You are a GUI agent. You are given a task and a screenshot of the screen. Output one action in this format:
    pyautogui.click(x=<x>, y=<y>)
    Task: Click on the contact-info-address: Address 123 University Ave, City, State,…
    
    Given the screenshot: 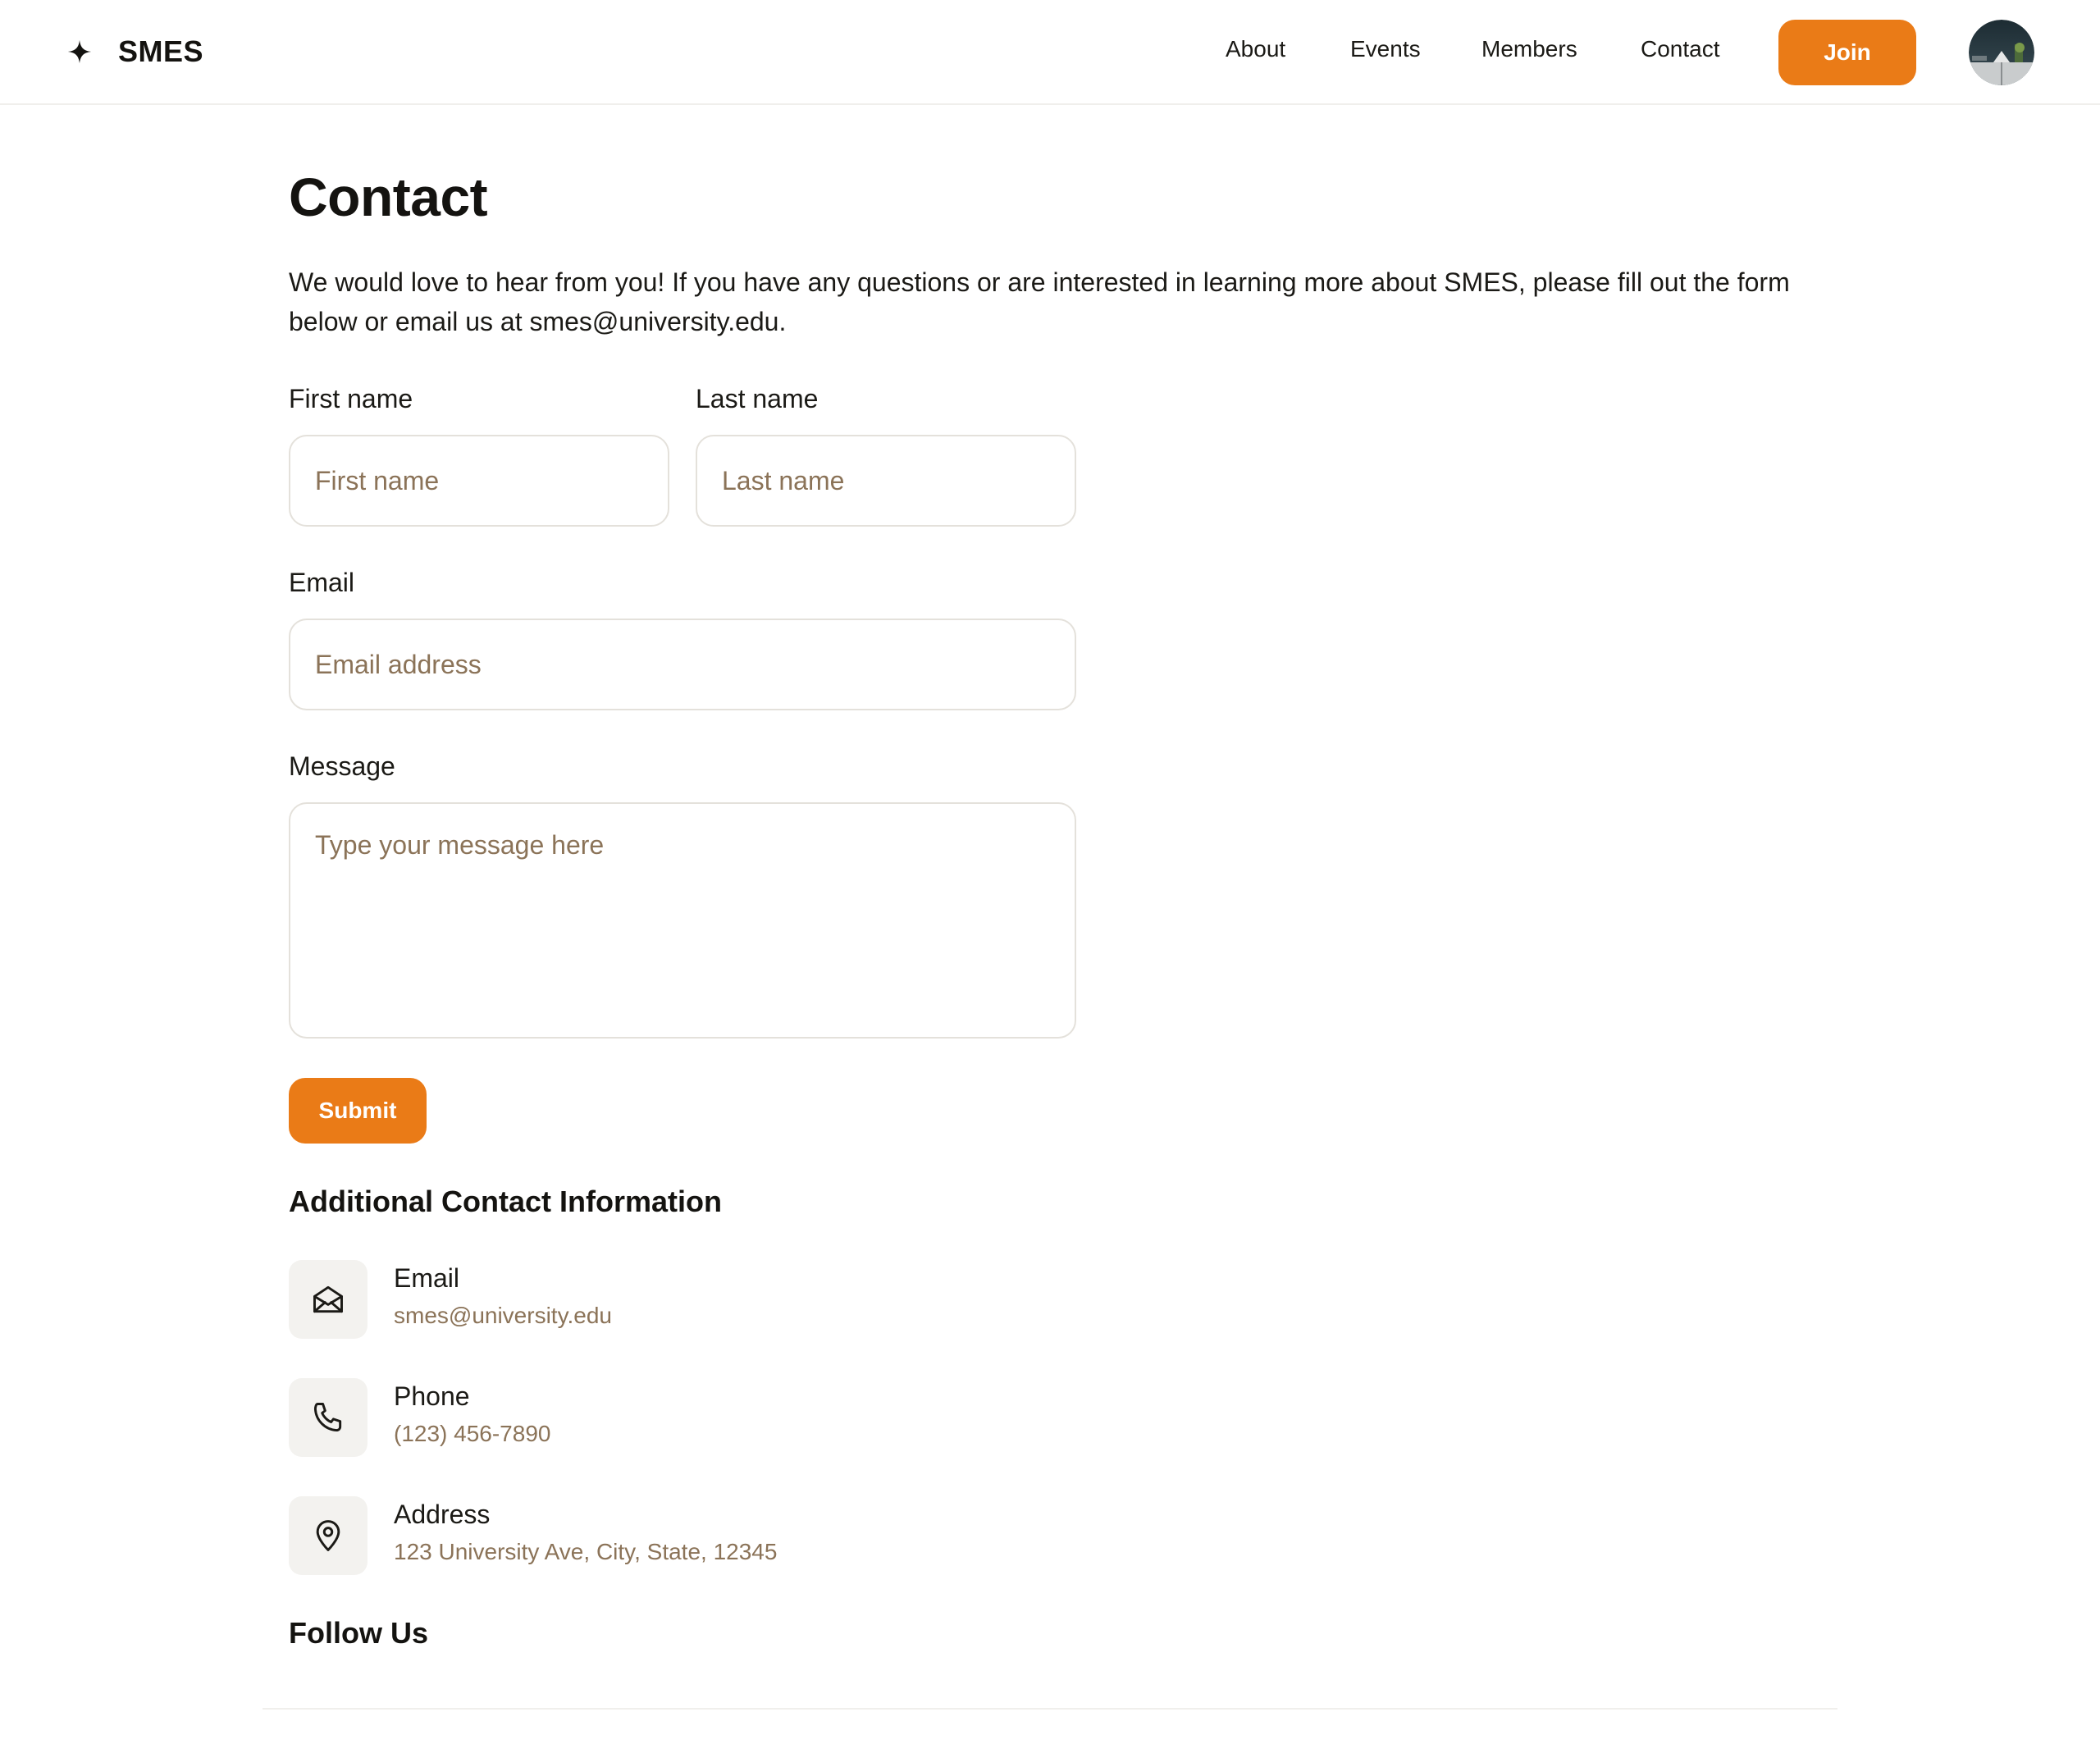 What is the action you would take?
    pyautogui.click(x=699, y=1535)
    